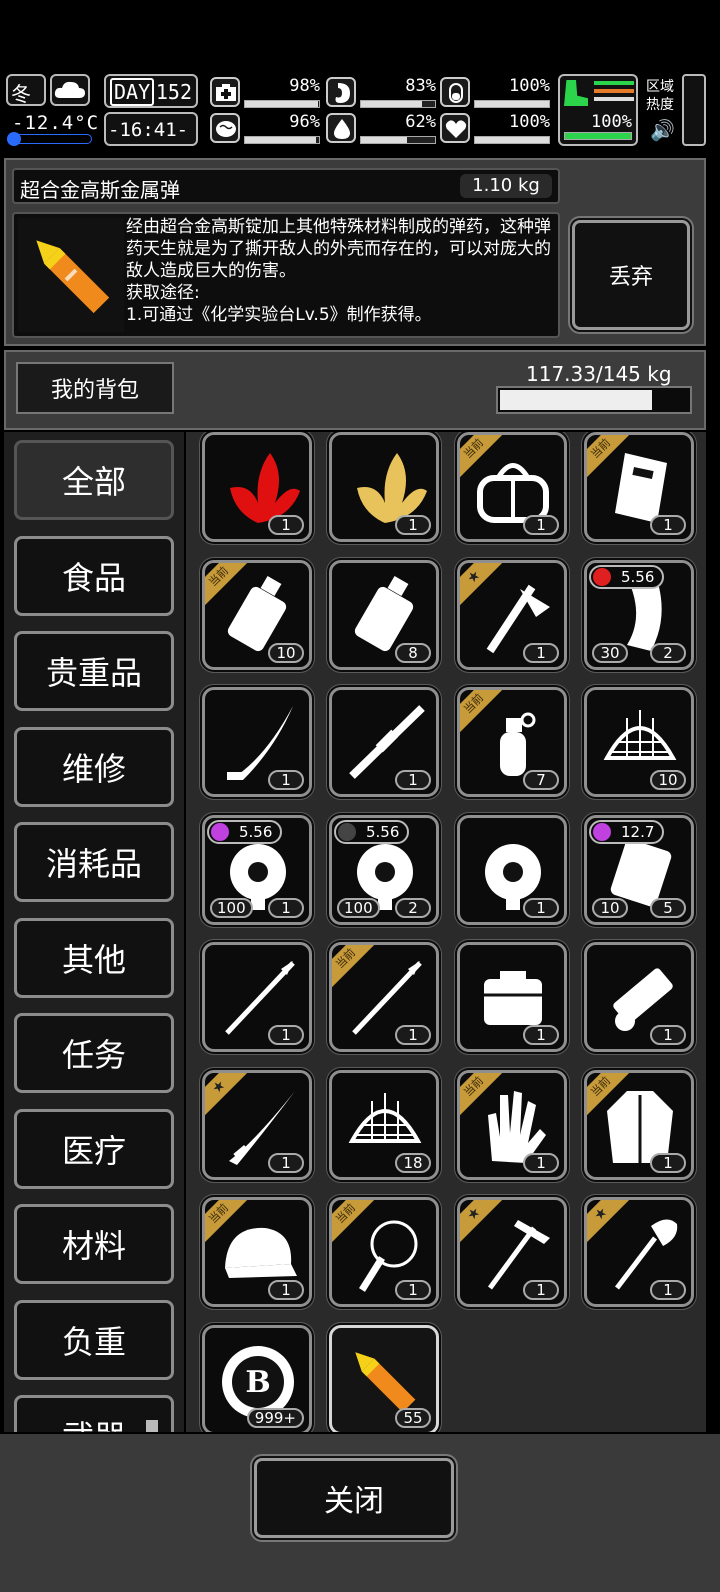 The image size is (720, 1592). Describe the element at coordinates (630, 277) in the screenshot. I see `discard-label: 丢弃` at that location.